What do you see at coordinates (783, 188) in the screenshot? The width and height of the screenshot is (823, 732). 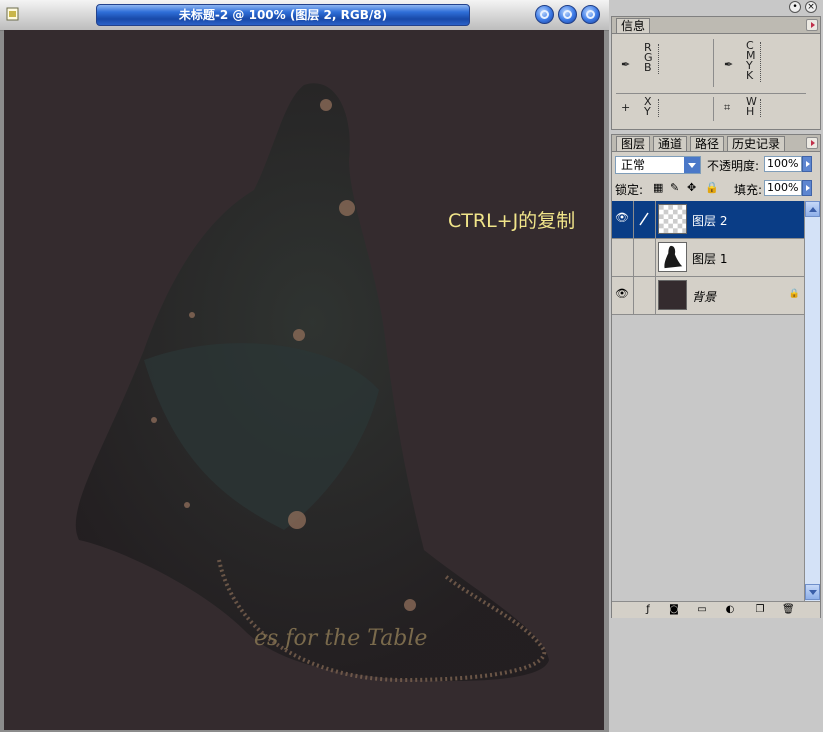 I see `fill-input: 100%` at bounding box center [783, 188].